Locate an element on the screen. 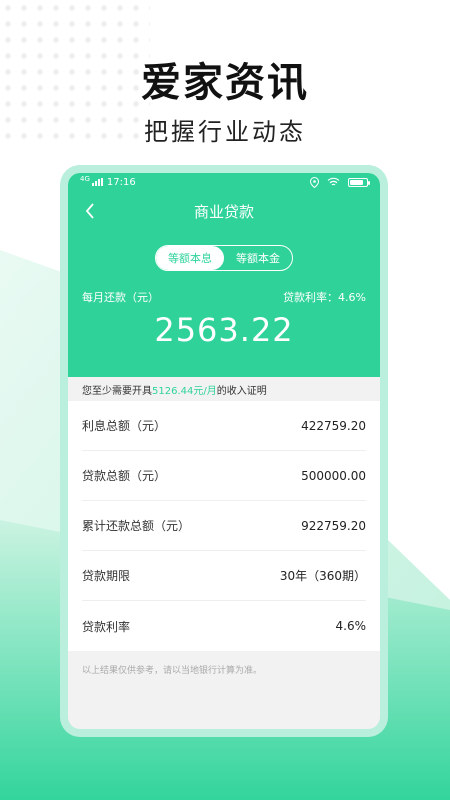 The width and height of the screenshot is (450, 800). monthly-payment-label: 每月还款（元） is located at coordinates (120, 297).